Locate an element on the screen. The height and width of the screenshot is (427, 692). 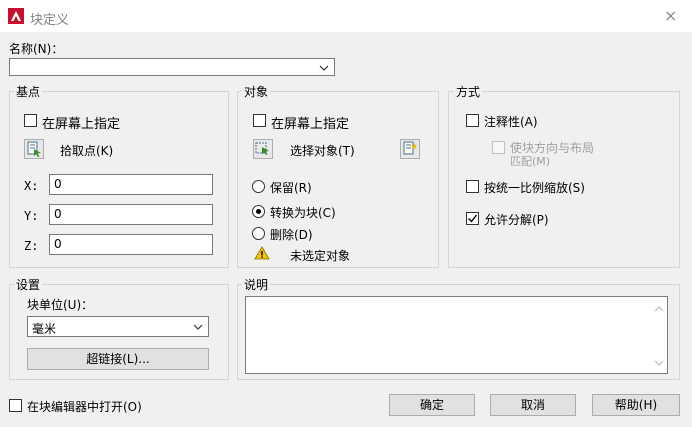
y-input: 0 is located at coordinates (131, 214).